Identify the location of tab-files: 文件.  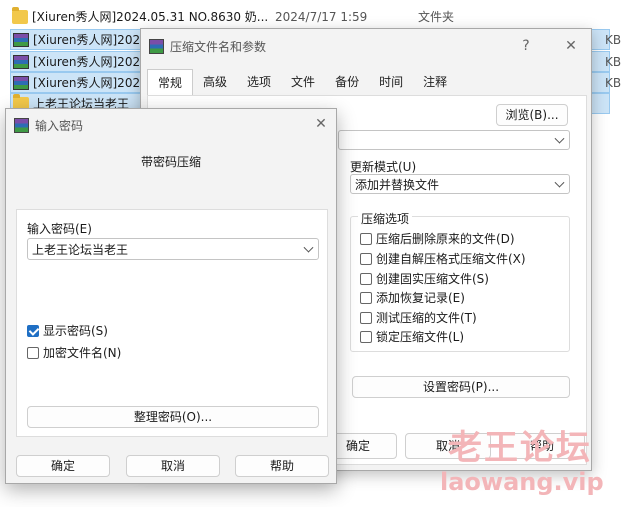
(303, 82).